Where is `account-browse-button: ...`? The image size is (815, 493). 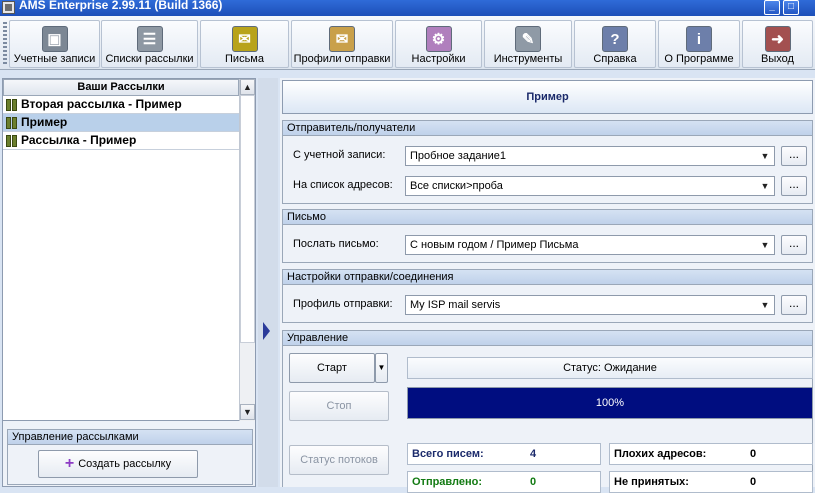
account-browse-button: ... is located at coordinates (794, 156).